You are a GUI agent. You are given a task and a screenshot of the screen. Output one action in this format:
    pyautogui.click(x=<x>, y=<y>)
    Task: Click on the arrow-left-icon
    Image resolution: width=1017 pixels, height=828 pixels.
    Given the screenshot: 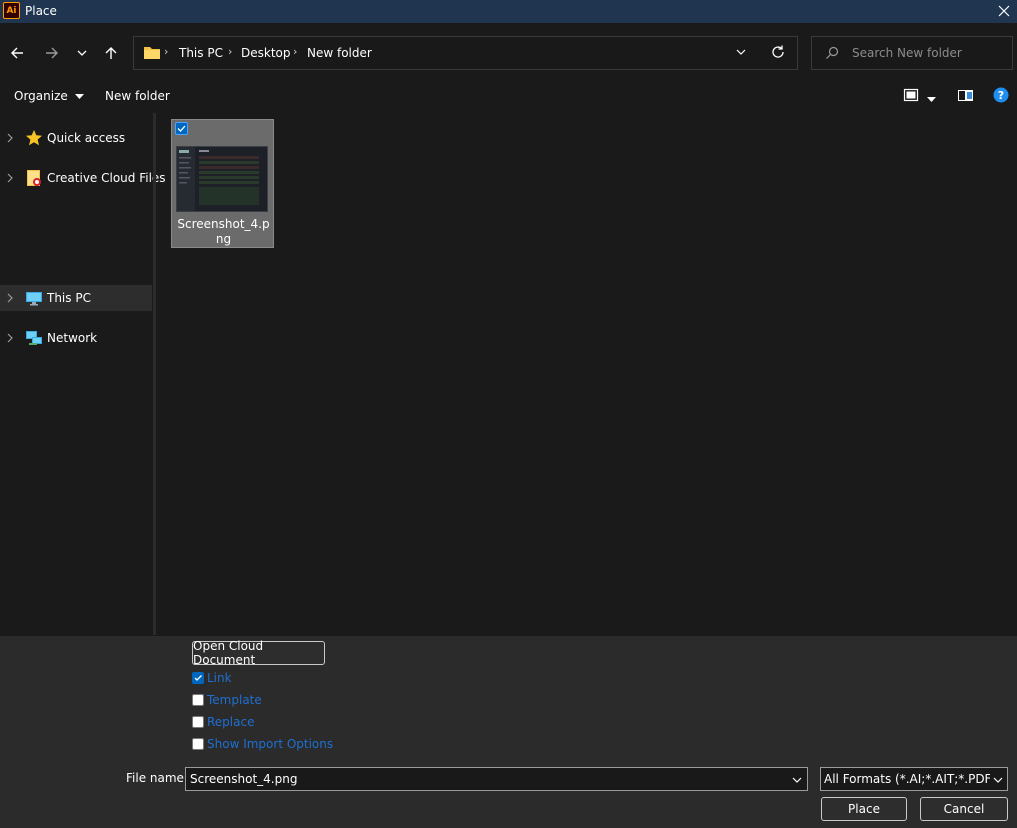 What is the action you would take?
    pyautogui.click(x=17, y=53)
    